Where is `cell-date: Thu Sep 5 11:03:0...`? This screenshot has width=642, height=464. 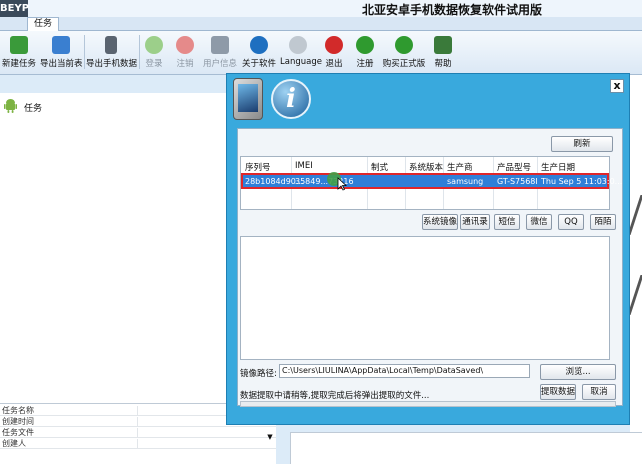 cell-date: Thu Sep 5 11:03:0... is located at coordinates (582, 181).